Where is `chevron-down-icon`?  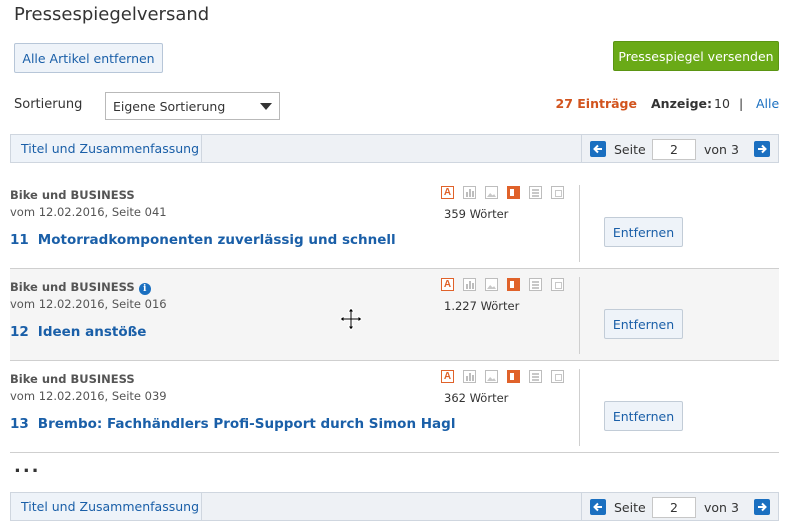 chevron-down-icon is located at coordinates (266, 106).